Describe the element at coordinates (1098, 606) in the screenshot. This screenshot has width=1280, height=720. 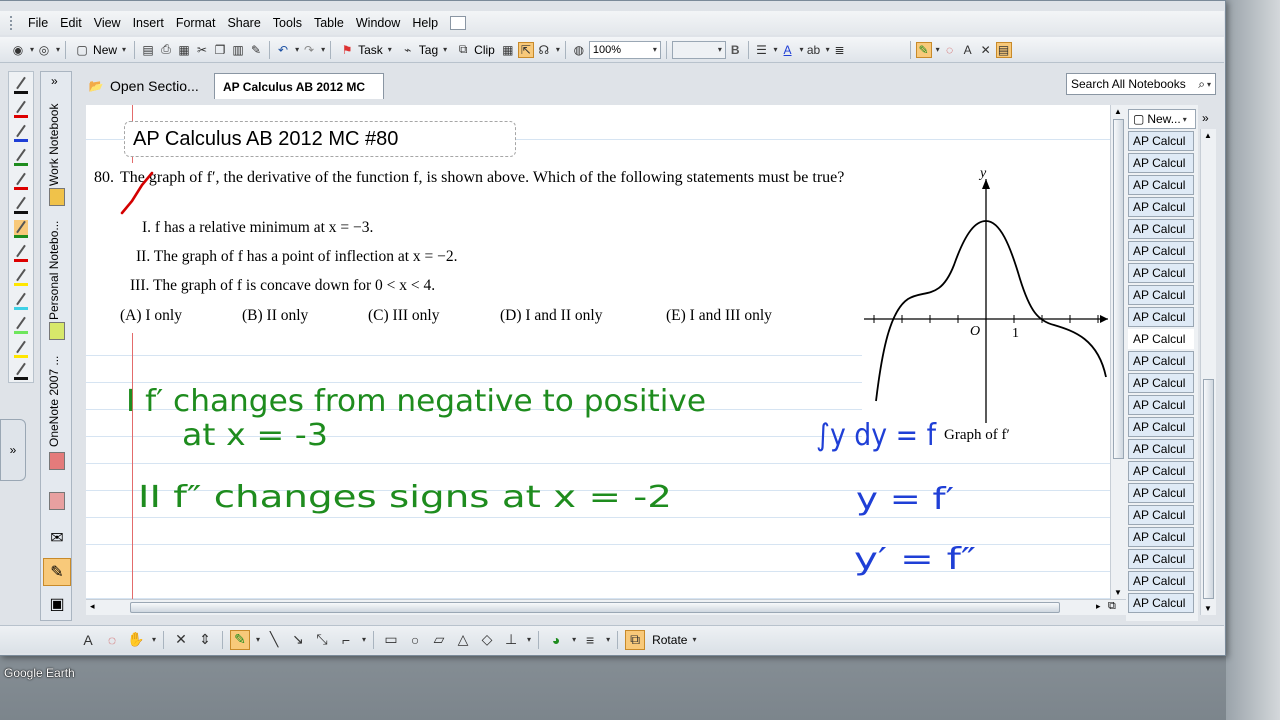
I see `scroll-right-icon: ▸` at that location.